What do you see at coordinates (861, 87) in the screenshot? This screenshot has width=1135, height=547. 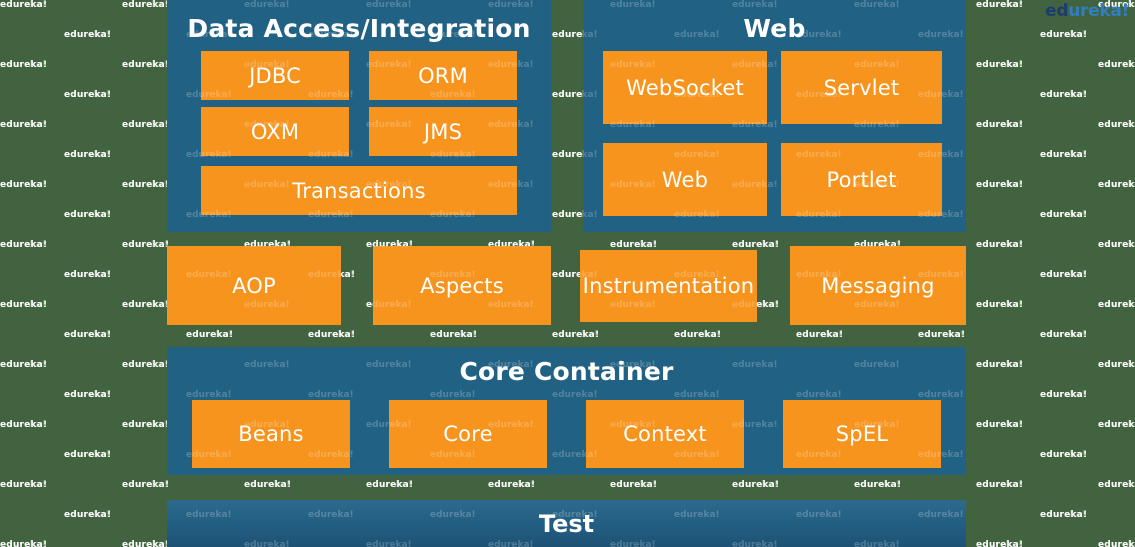 I see `module-servlet: Servlet` at bounding box center [861, 87].